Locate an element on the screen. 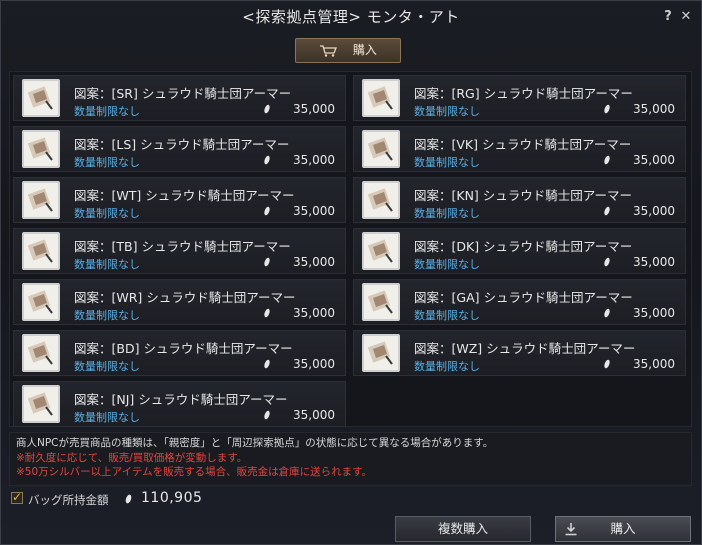  close-icon: ✕ is located at coordinates (686, 17).